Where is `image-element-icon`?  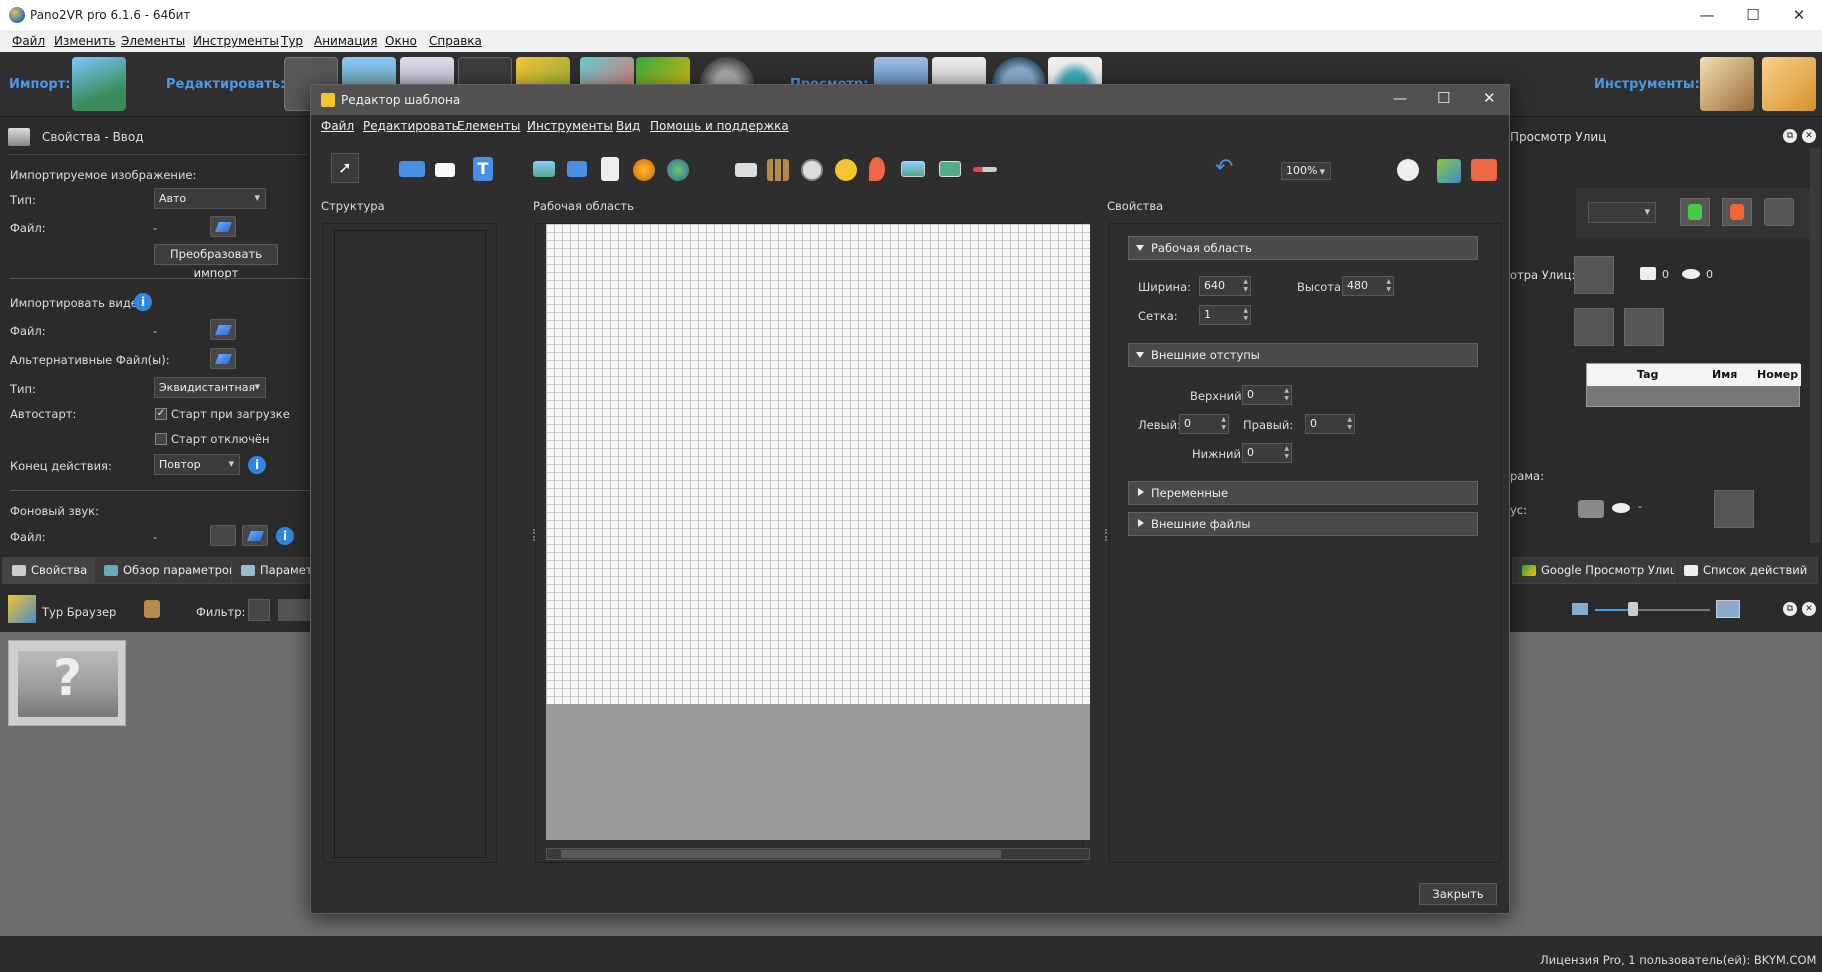
image-element-icon is located at coordinates (544, 169).